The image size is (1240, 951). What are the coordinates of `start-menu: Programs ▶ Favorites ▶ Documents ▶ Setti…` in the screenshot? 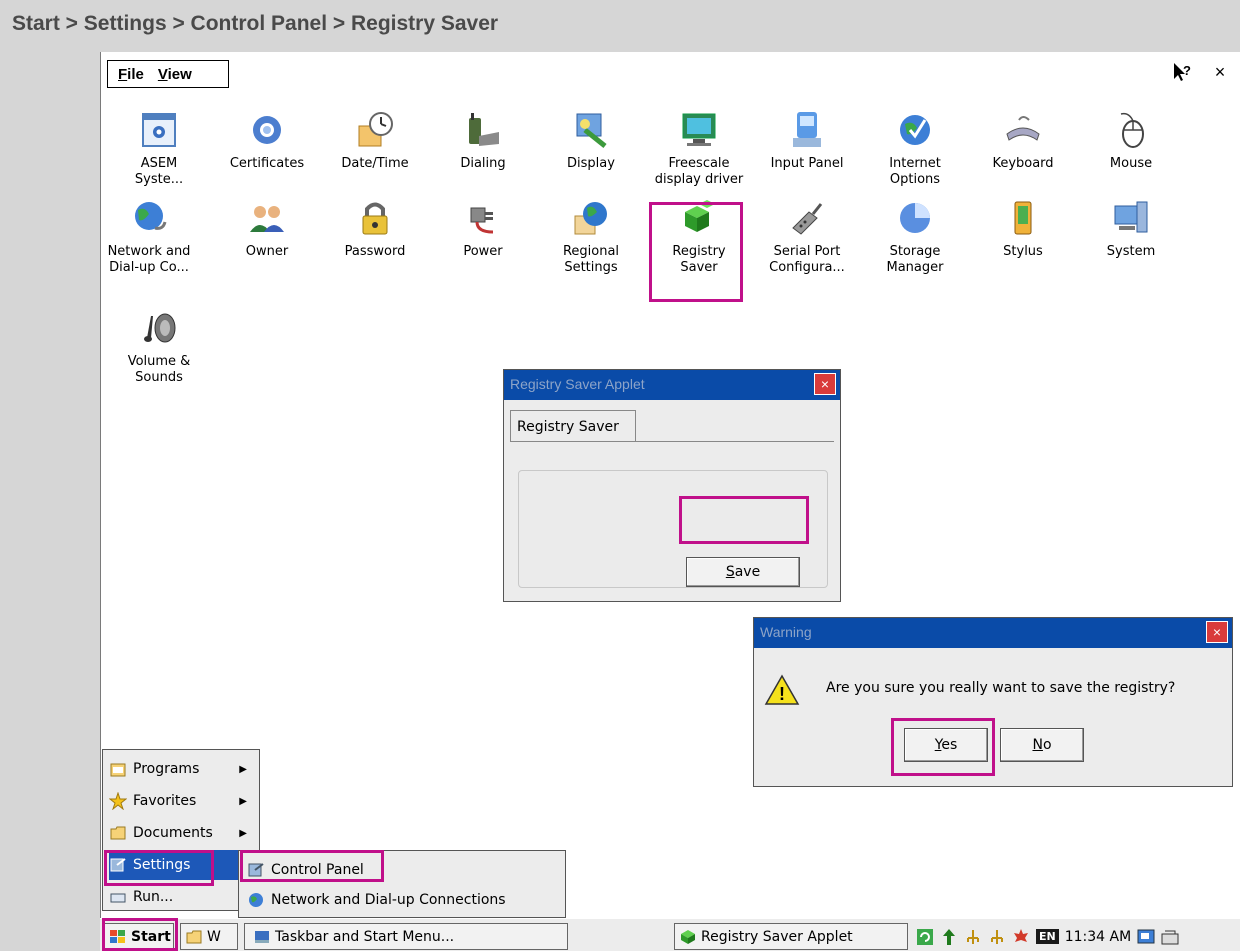 It's located at (181, 830).